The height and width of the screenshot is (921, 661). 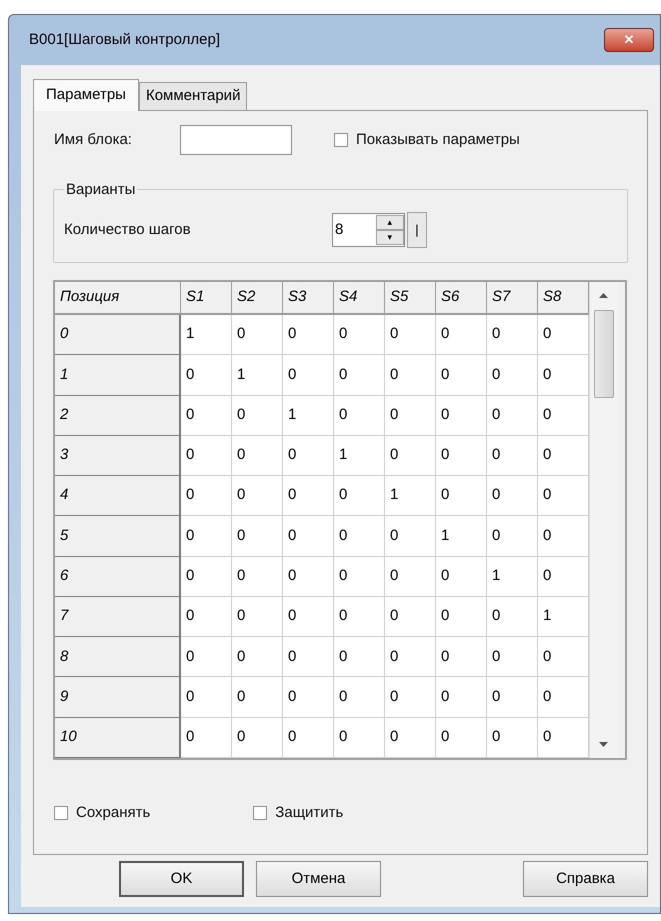 What do you see at coordinates (368, 230) in the screenshot?
I see `steps-spinner: 8 ▴ ▾` at bounding box center [368, 230].